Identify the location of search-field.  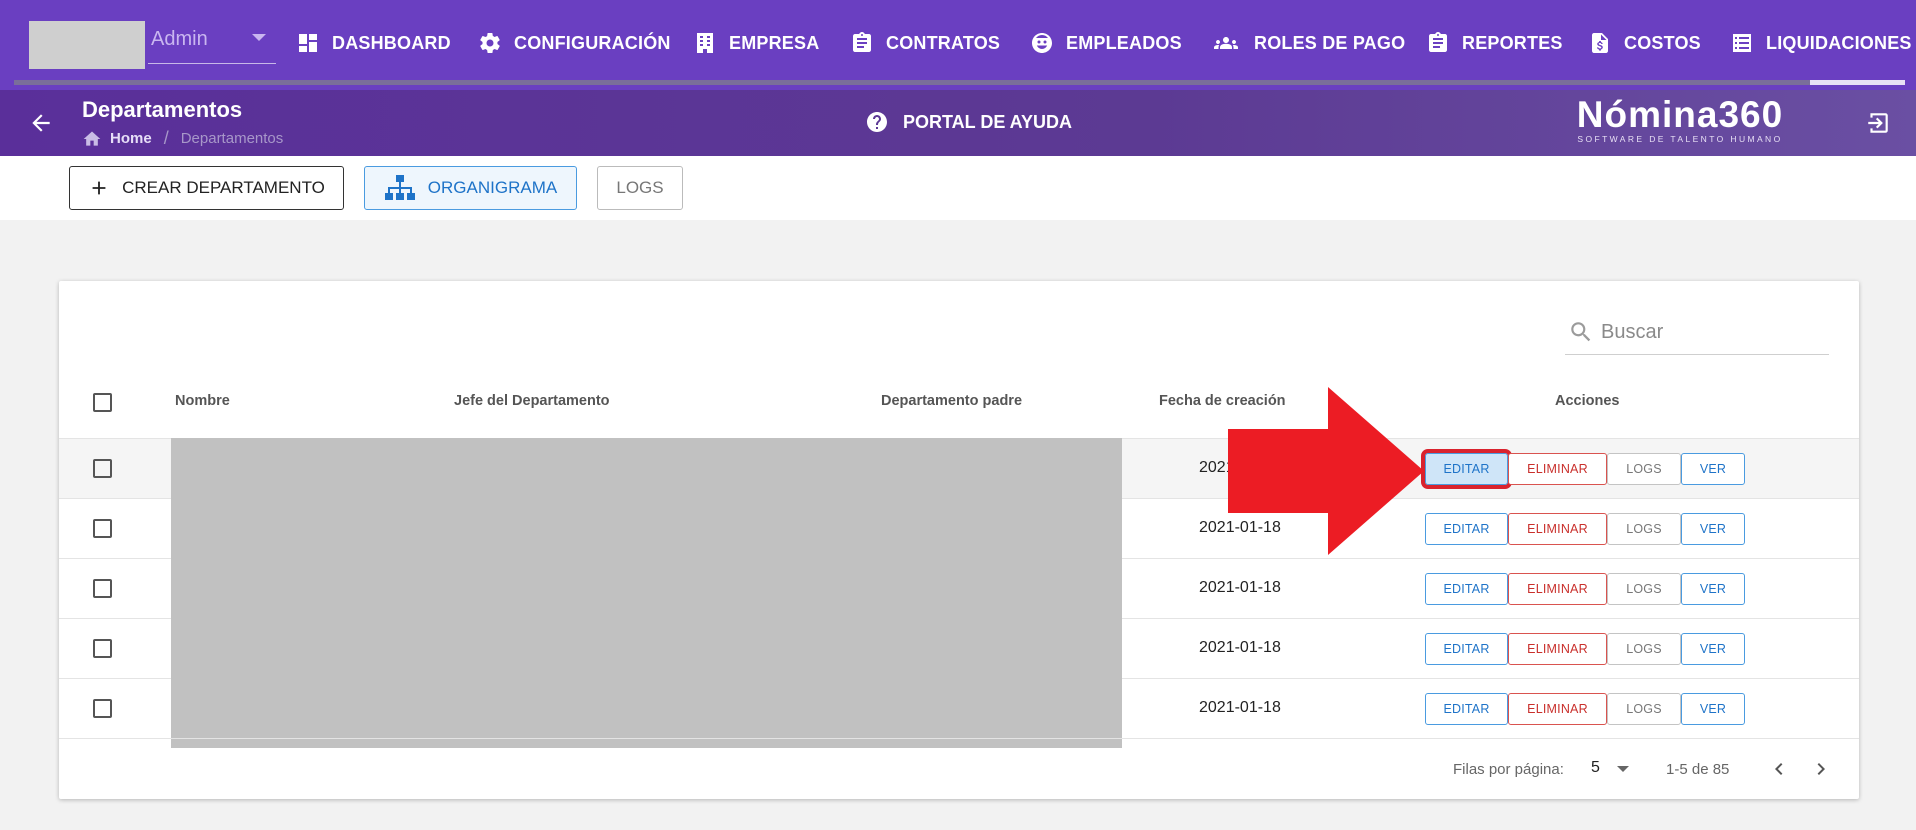
(1697, 333).